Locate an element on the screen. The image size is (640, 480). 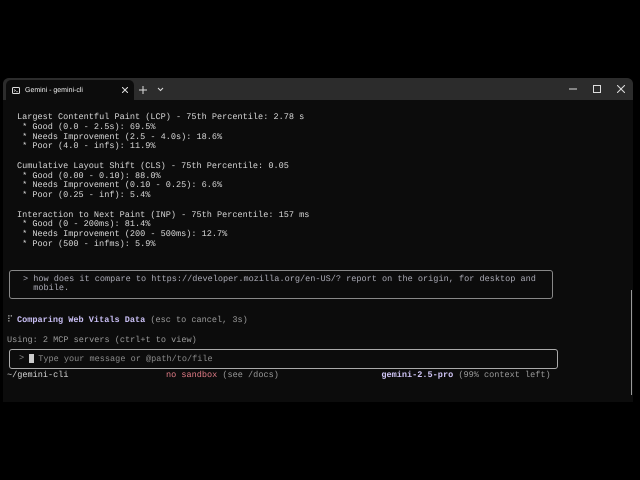
tab-close-button is located at coordinates (125, 90).